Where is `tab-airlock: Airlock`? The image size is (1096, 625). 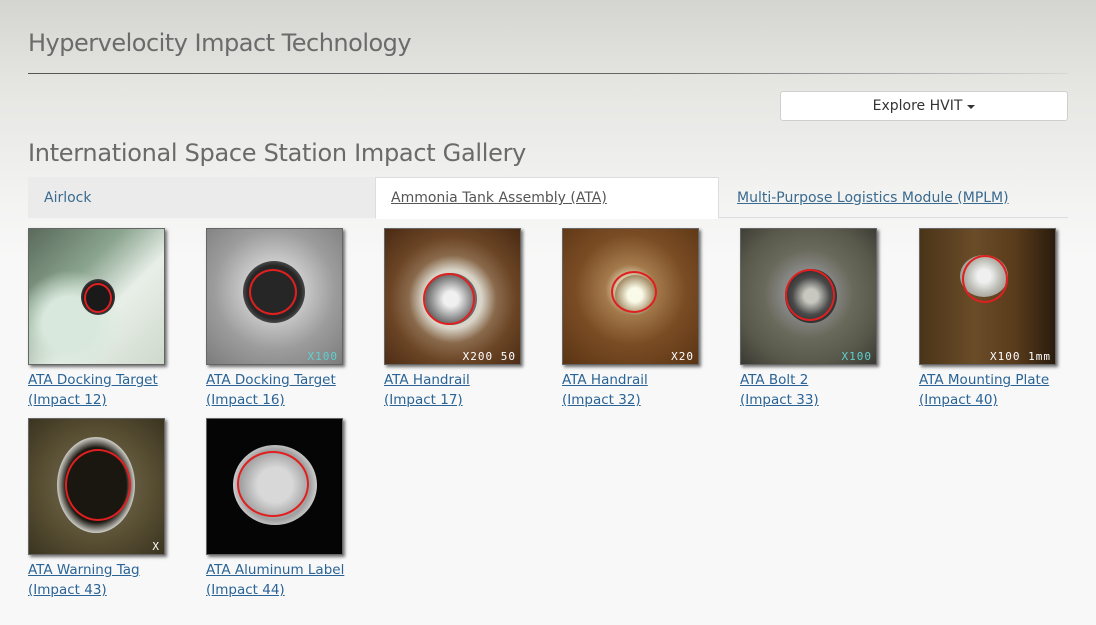 tab-airlock: Airlock is located at coordinates (201, 197).